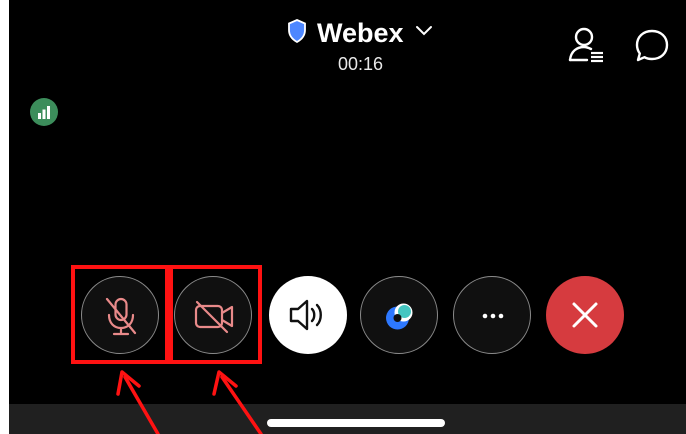  What do you see at coordinates (189, 402) in the screenshot?
I see `annotation-arrows` at bounding box center [189, 402].